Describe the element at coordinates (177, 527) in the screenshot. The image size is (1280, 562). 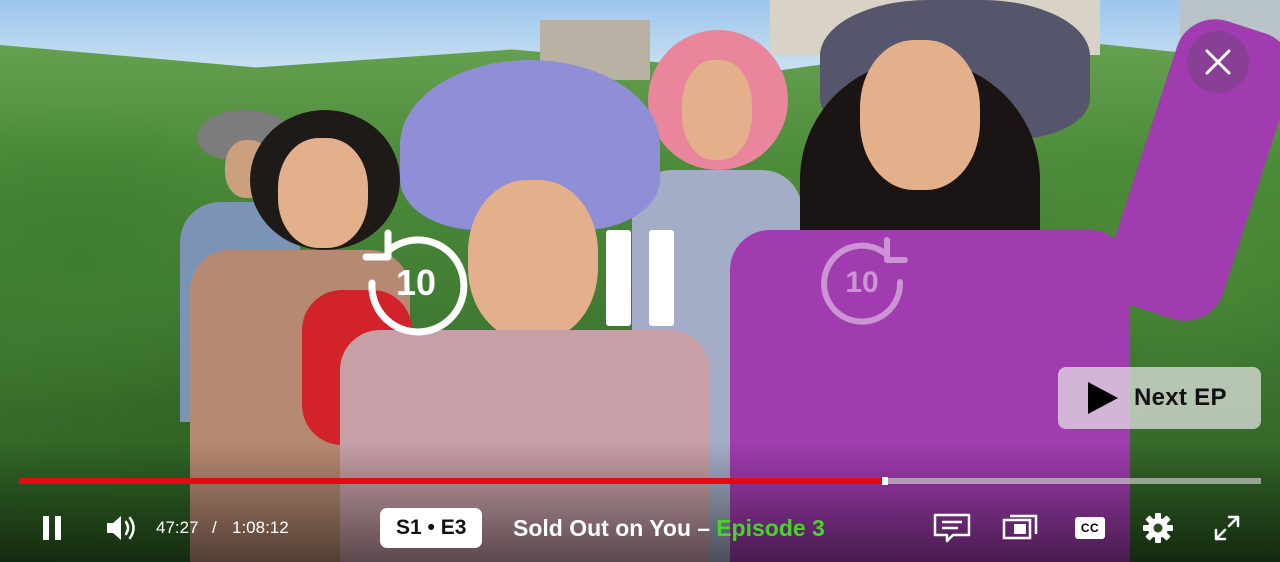
I see `current-time: 47:27` at that location.